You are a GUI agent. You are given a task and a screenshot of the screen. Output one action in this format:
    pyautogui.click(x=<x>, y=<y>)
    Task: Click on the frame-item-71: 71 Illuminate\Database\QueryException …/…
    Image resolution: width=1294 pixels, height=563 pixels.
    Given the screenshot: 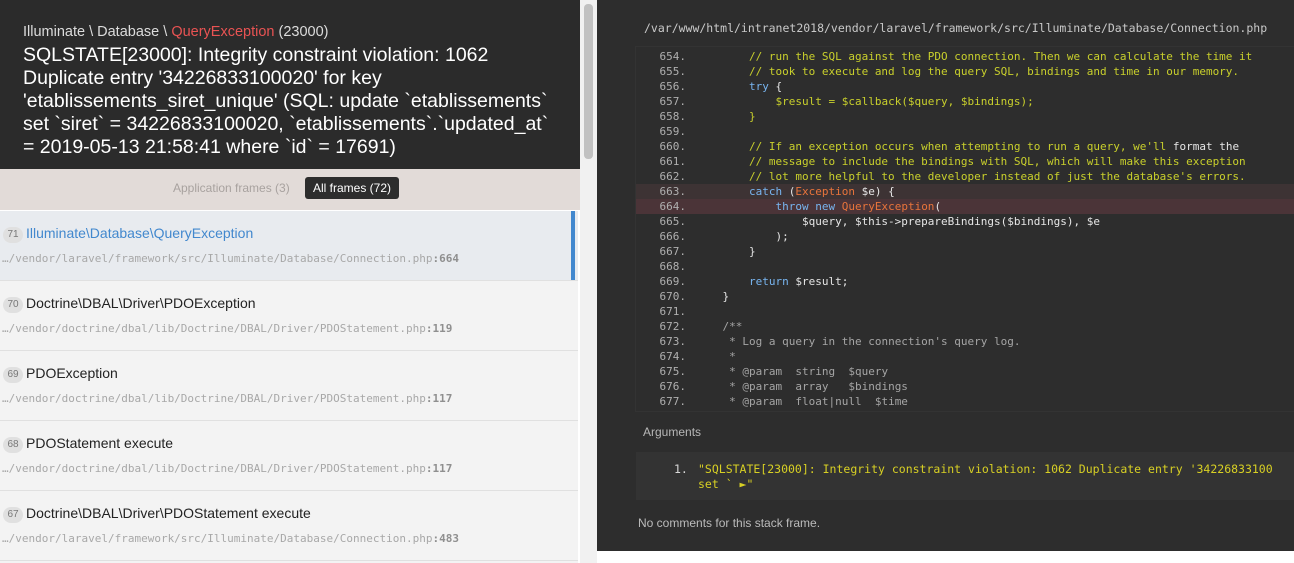 What is the action you would take?
    pyautogui.click(x=289, y=246)
    